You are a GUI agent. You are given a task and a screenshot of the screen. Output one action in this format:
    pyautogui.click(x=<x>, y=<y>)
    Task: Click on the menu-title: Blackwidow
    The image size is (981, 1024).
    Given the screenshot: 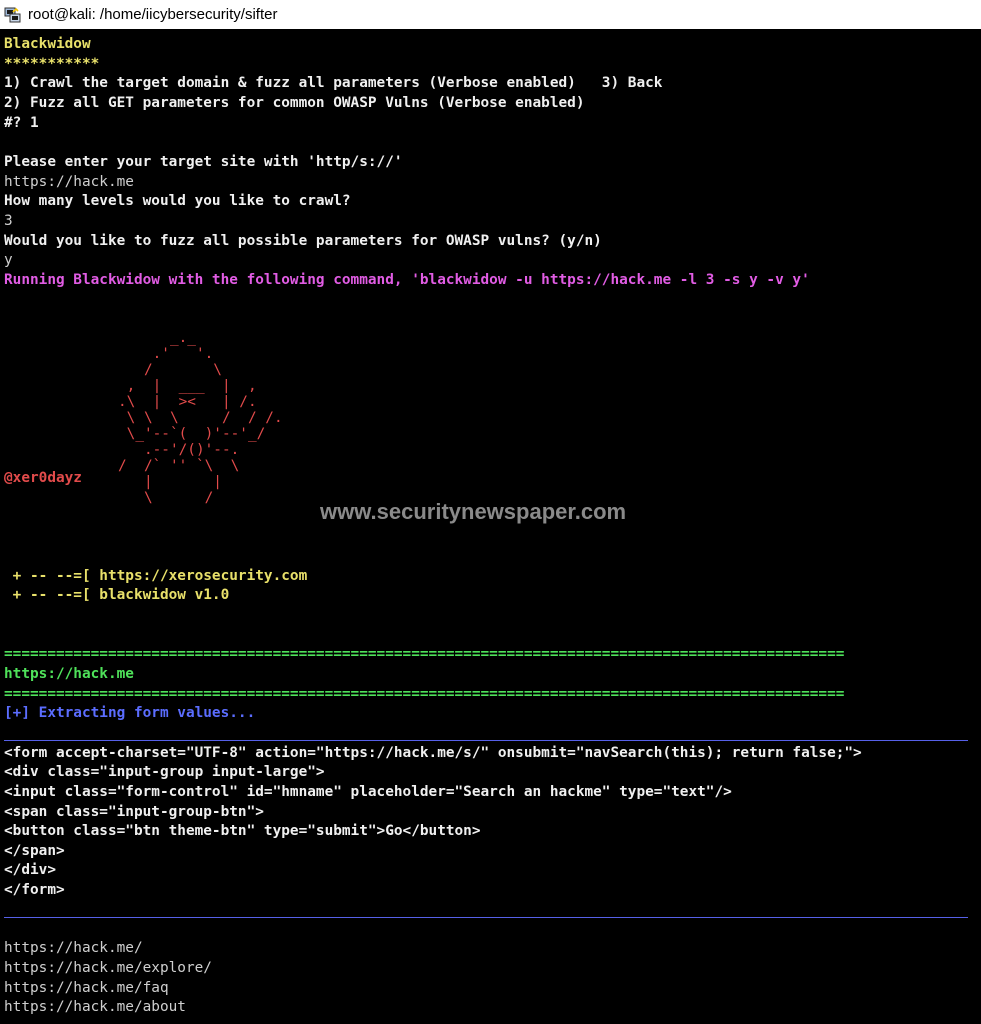 What is the action you would take?
    pyautogui.click(x=47, y=44)
    